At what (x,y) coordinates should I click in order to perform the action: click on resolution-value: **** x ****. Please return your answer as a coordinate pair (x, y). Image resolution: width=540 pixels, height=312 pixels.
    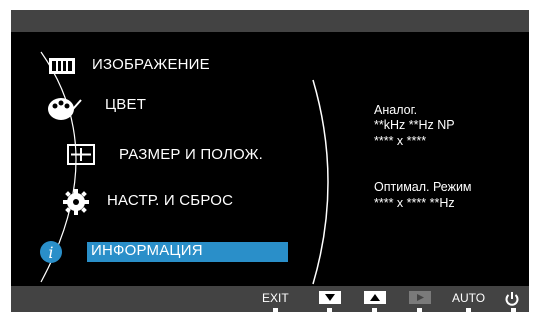
    Looking at the image, I should click on (400, 141).